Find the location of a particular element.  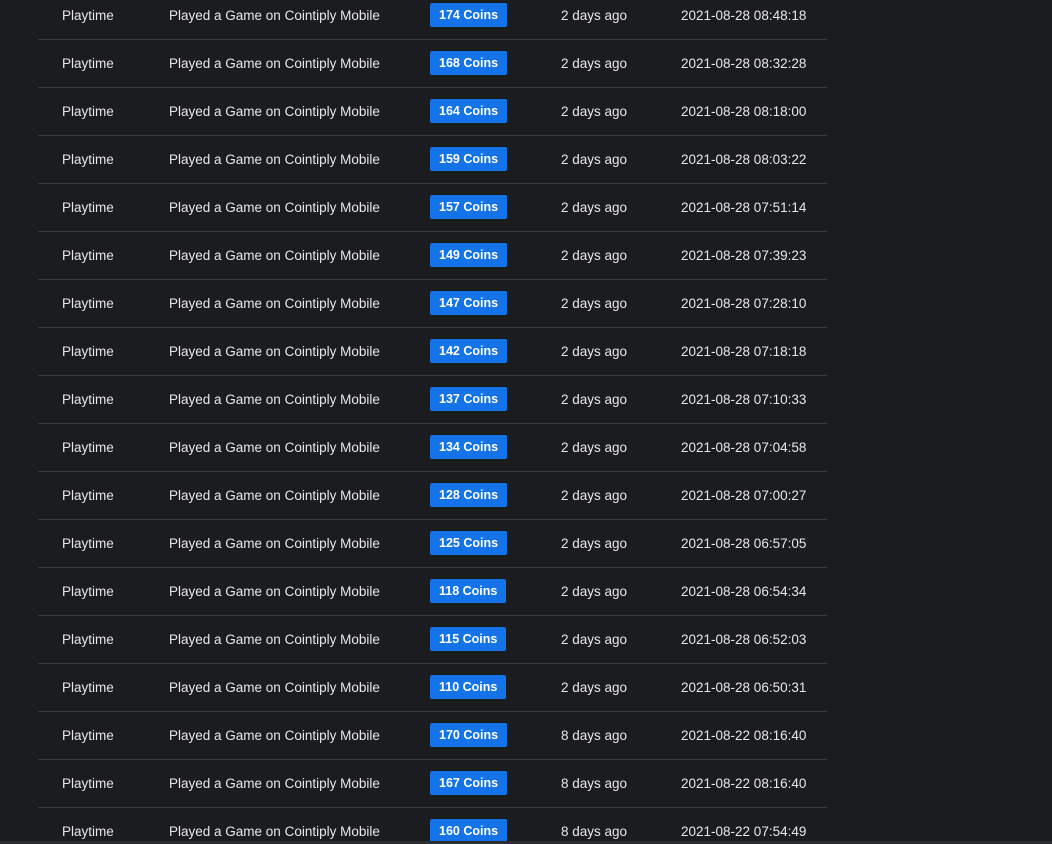

amount-cell: 147 Coins is located at coordinates (469, 303).